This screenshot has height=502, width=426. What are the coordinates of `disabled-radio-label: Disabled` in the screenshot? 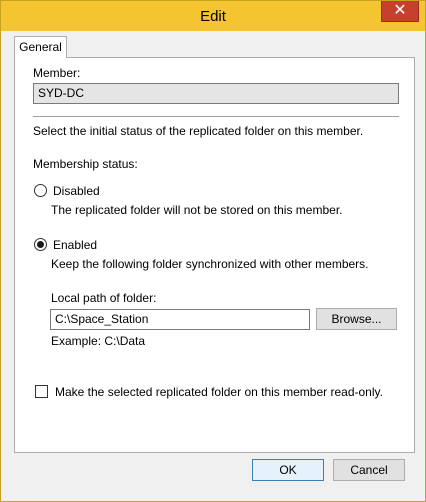 It's located at (76, 191).